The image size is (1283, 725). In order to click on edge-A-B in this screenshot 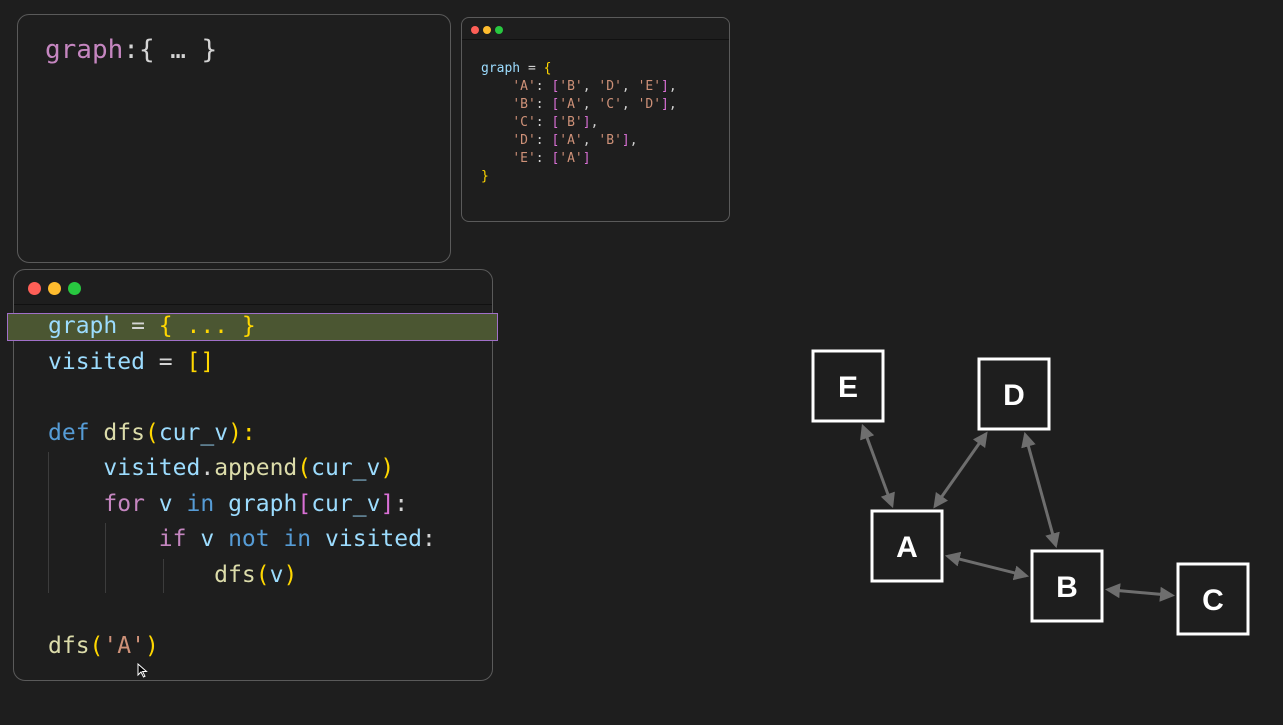, I will do `click(987, 566)`.